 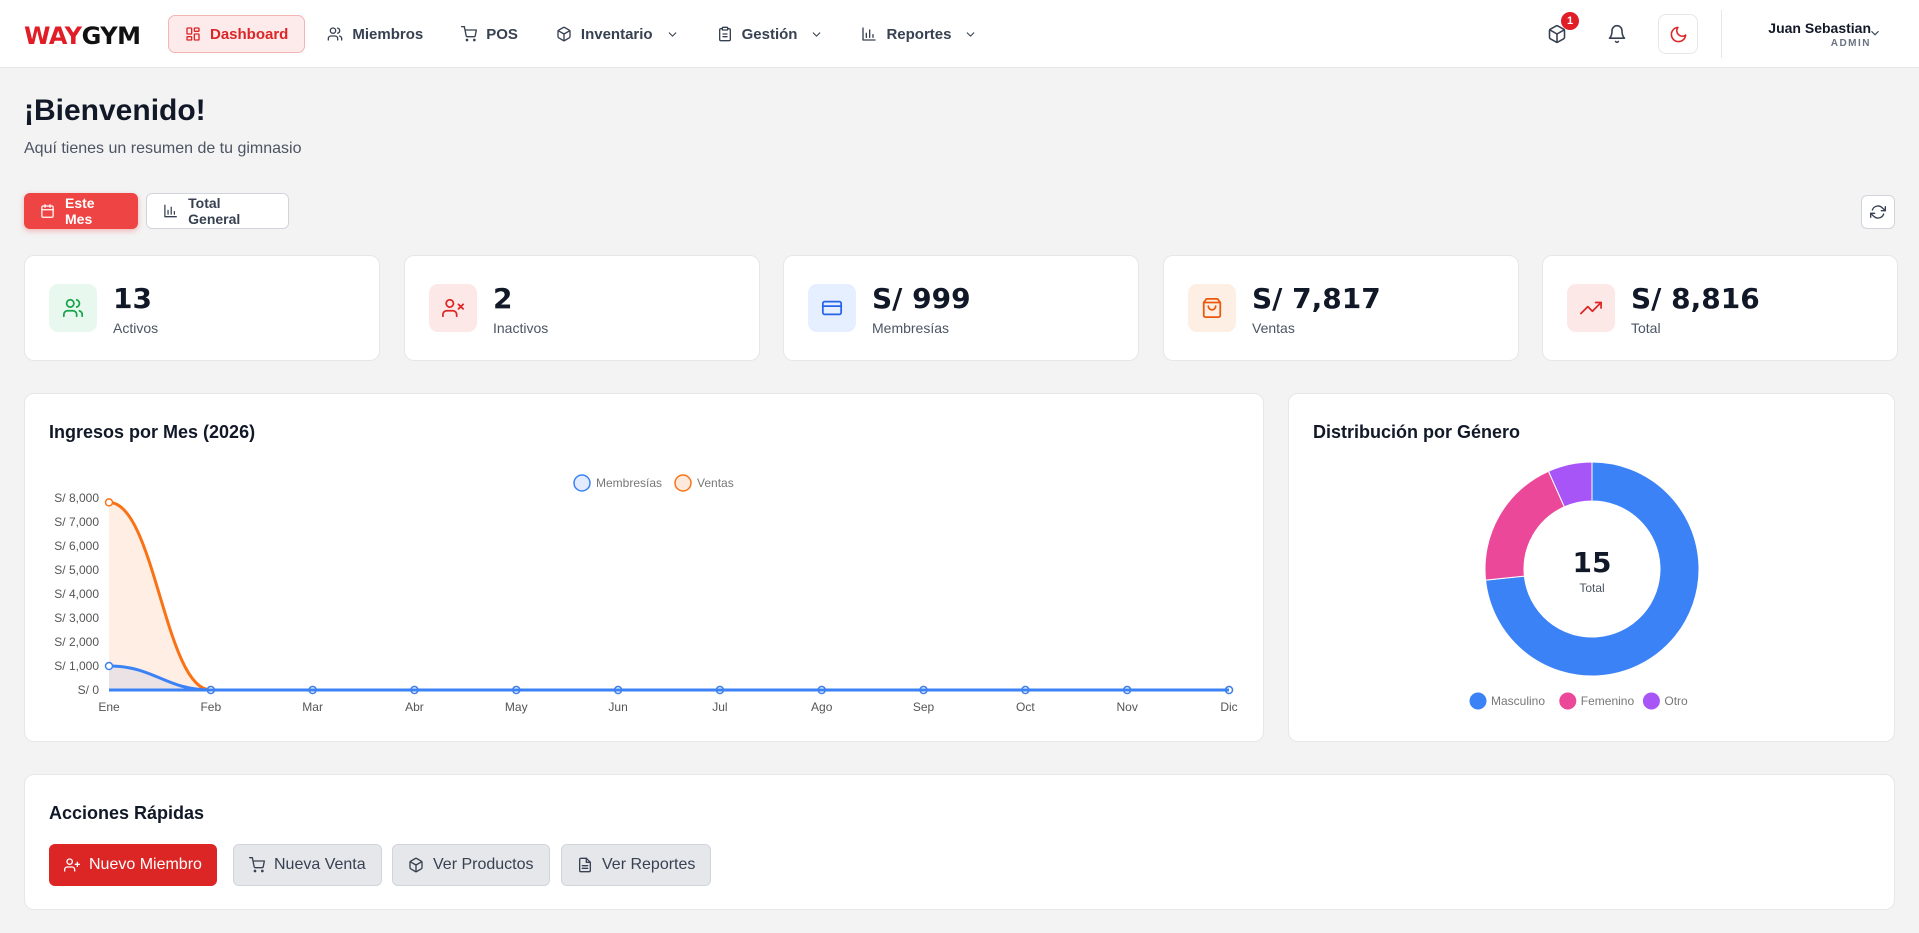 What do you see at coordinates (629, 483) in the screenshot?
I see `legend-label: Membresías` at bounding box center [629, 483].